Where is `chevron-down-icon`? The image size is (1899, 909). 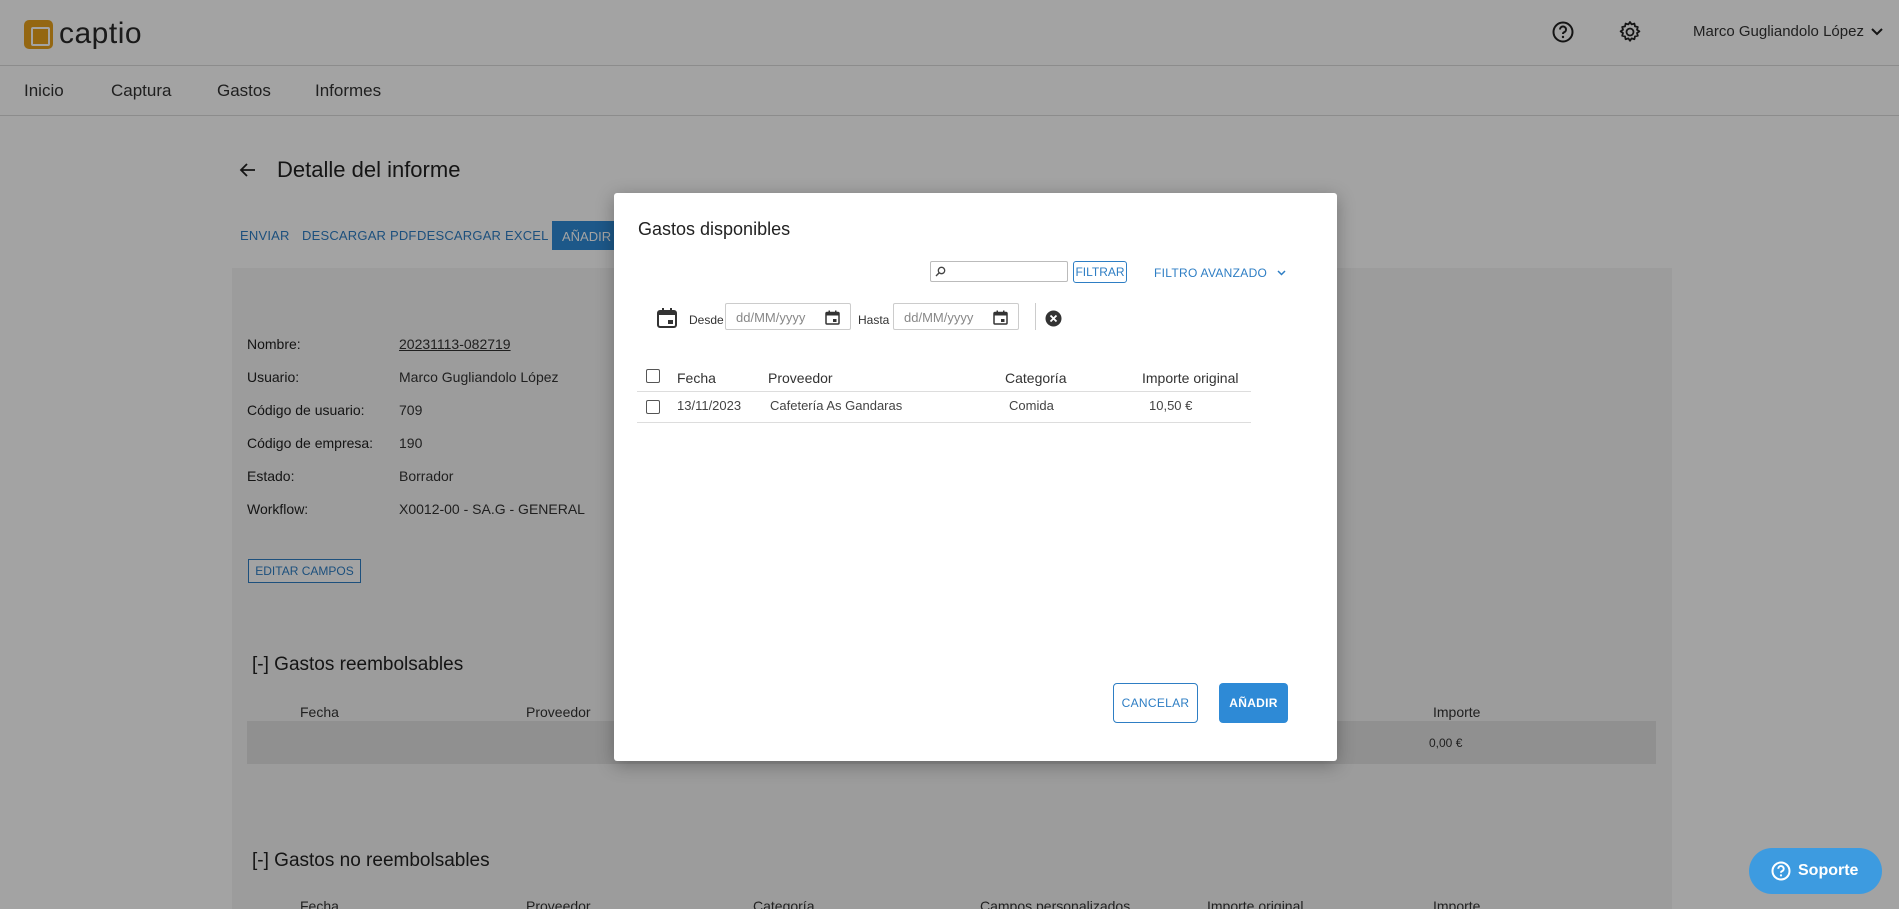
chevron-down-icon is located at coordinates (1281, 273).